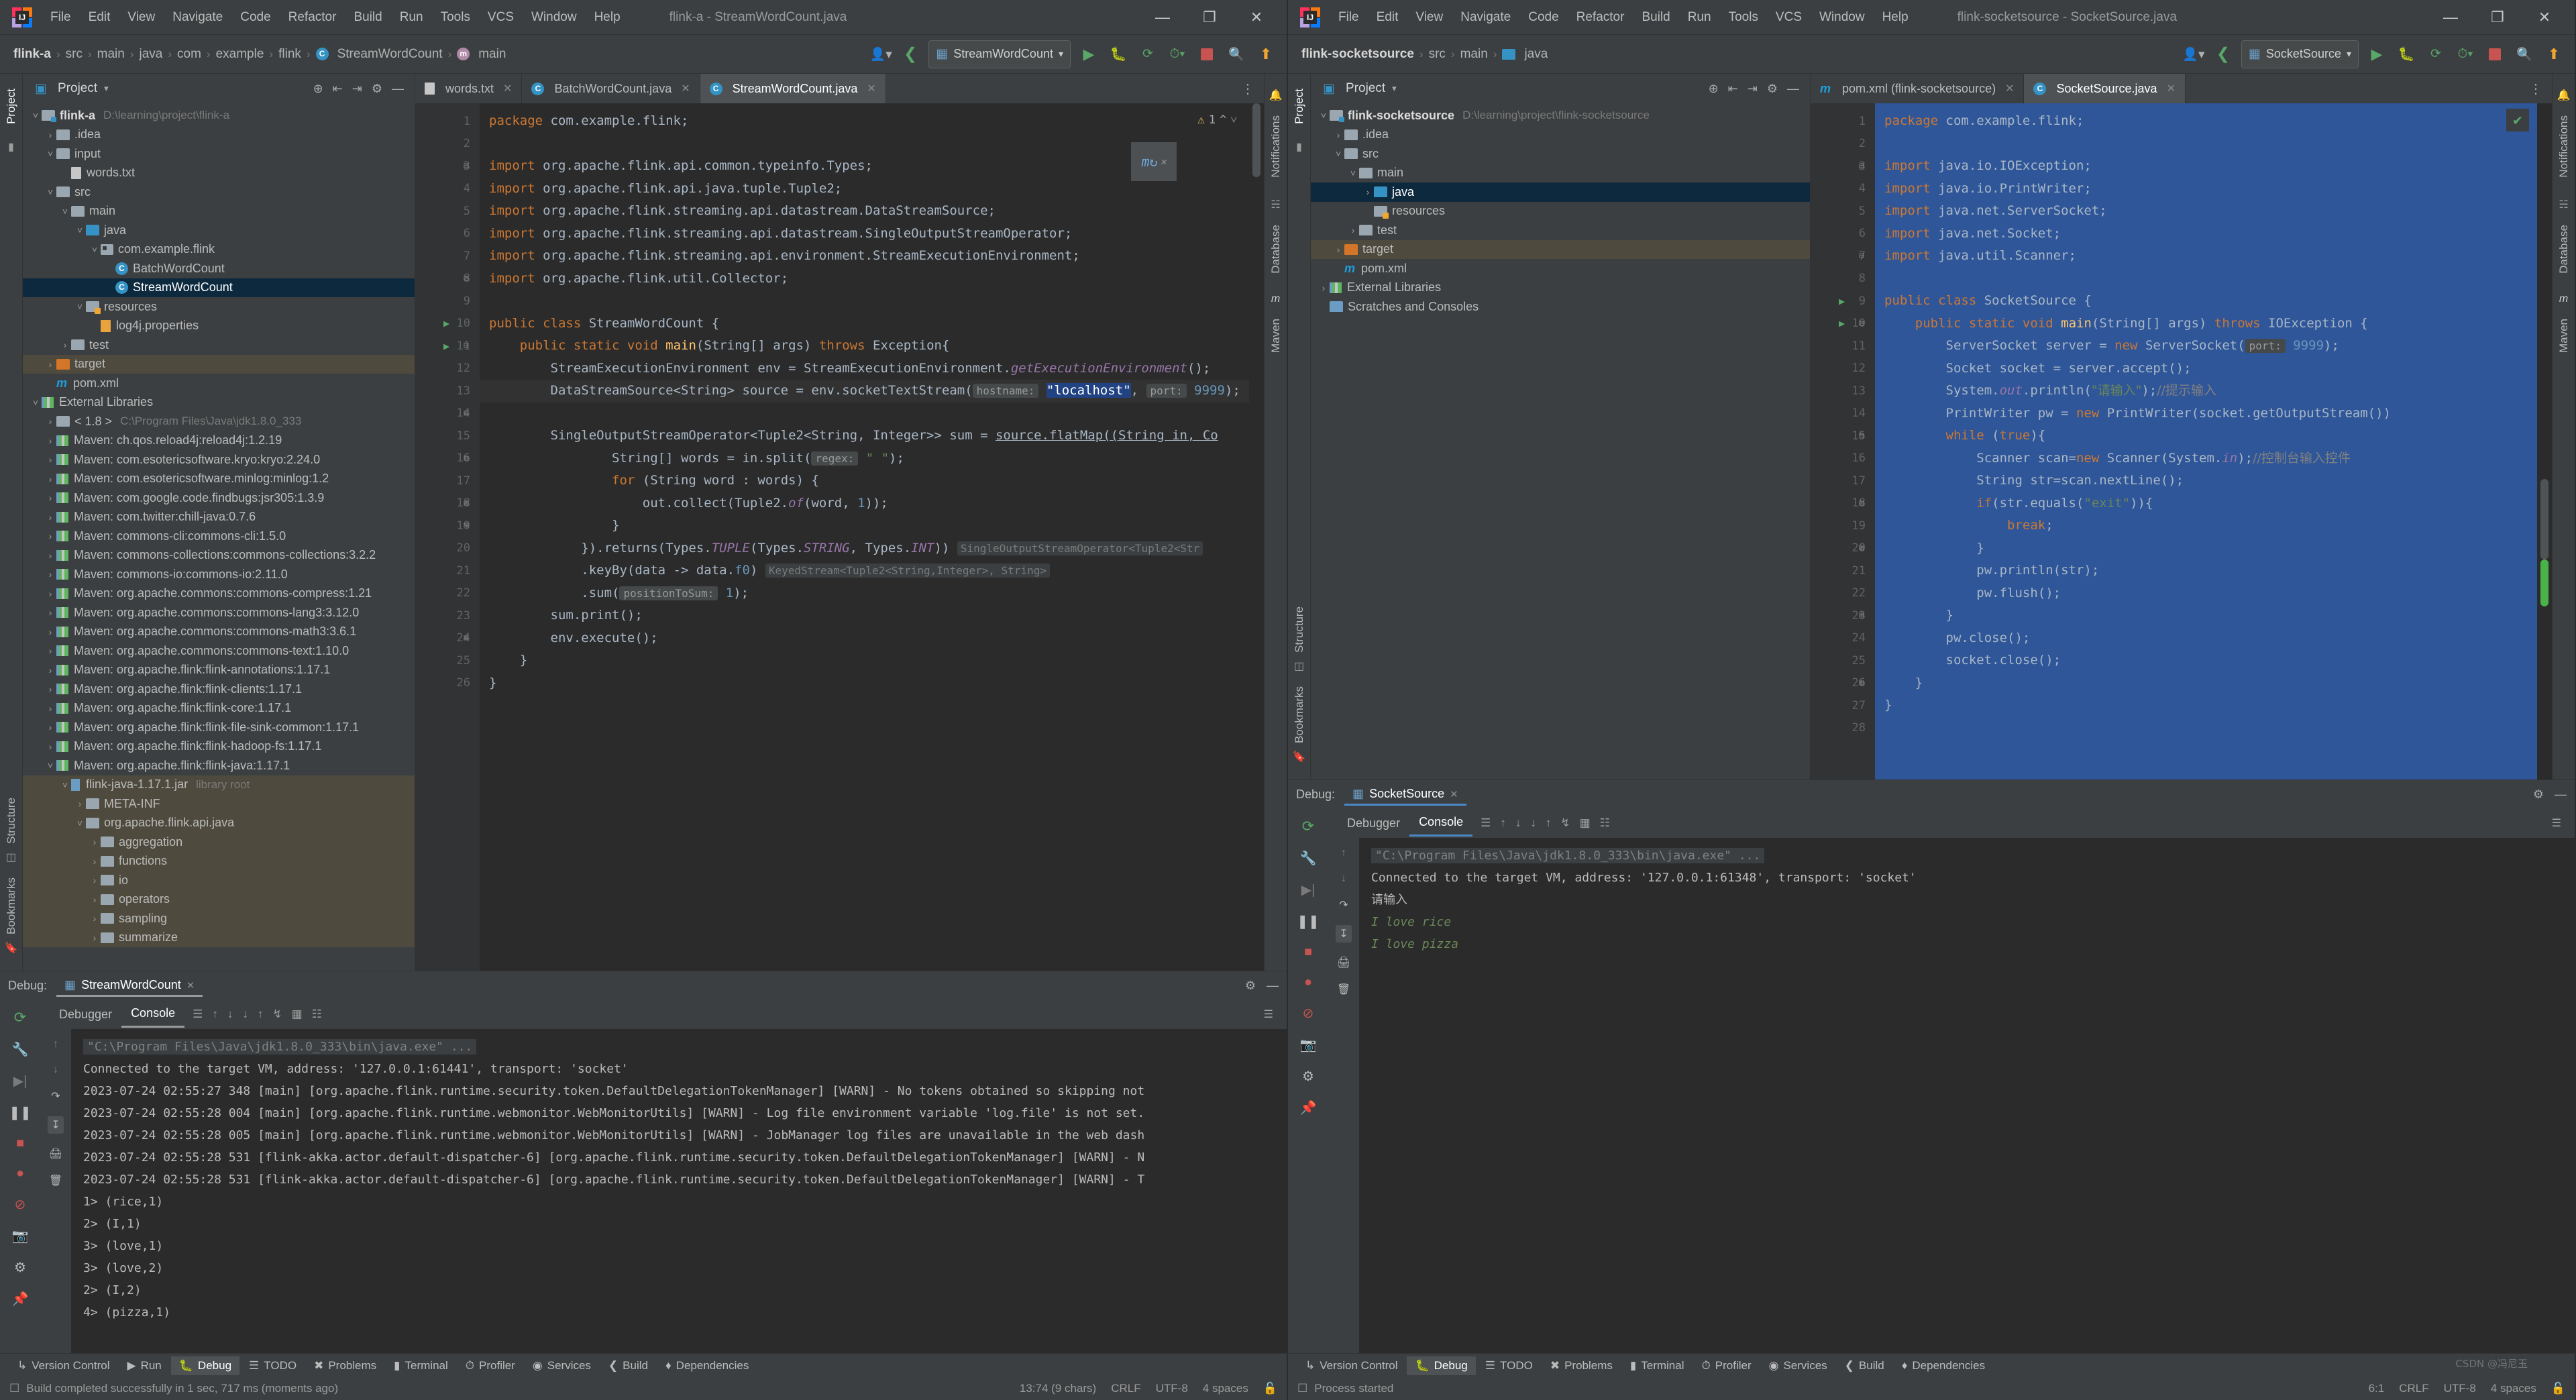  Describe the element at coordinates (1843, 660) in the screenshot. I see `gutter-line: 25` at that location.